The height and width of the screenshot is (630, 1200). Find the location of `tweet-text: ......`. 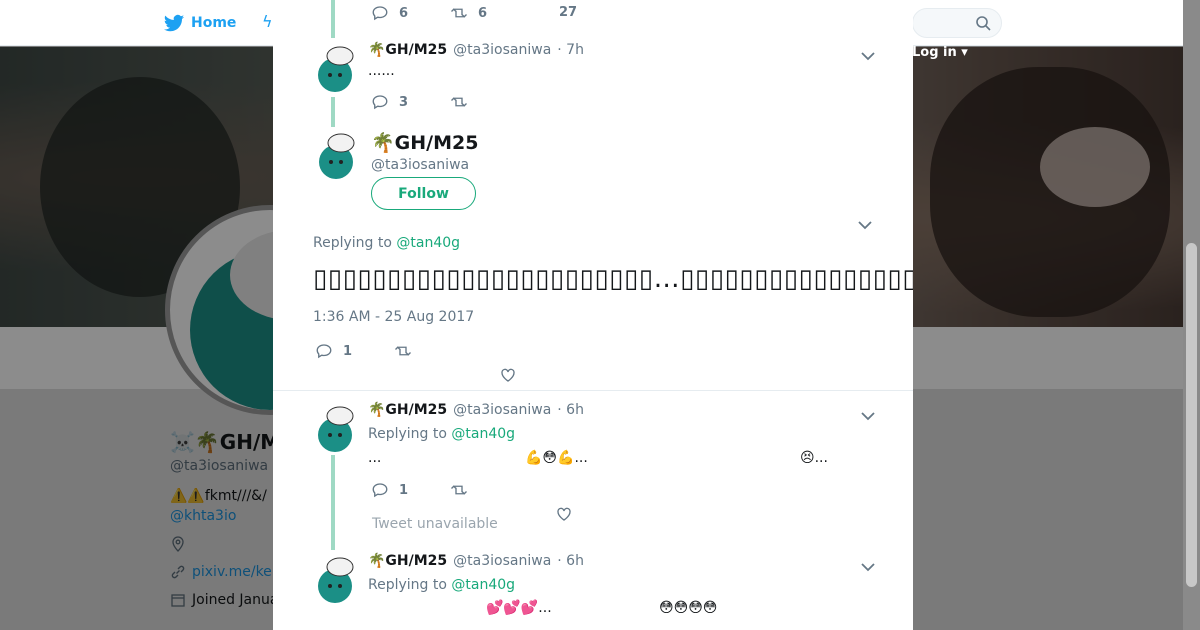

tweet-text: ...... is located at coordinates (381, 71).